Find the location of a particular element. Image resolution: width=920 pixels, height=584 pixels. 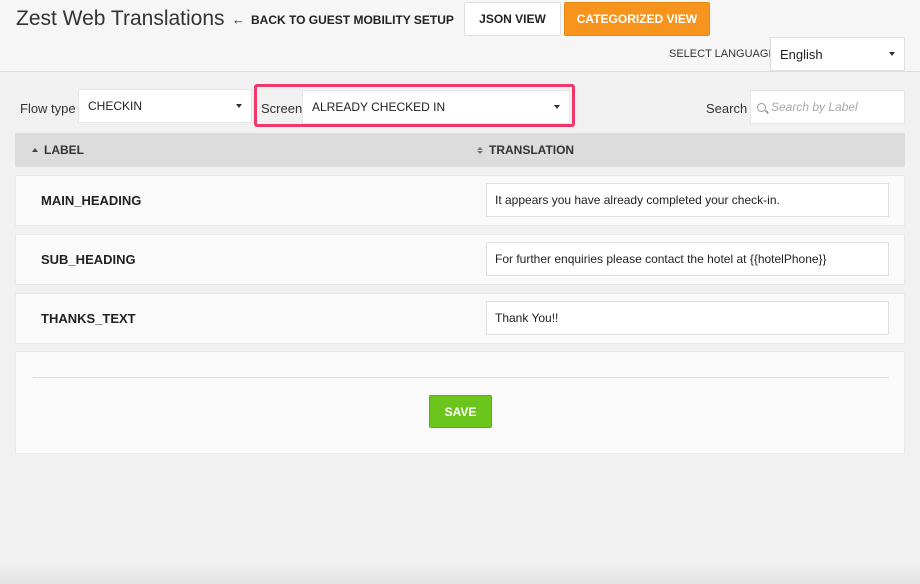

search-label: Search is located at coordinates (727, 108).